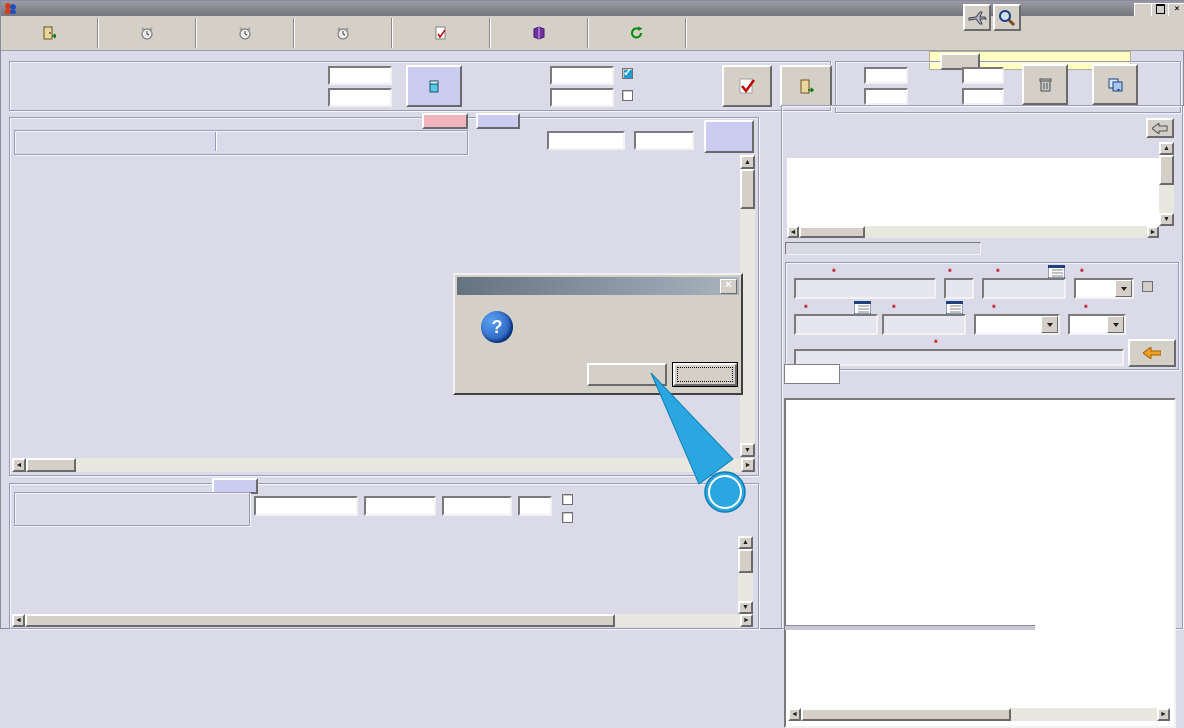 This screenshot has width=1184, height=728. I want to click on ac-hscrollbar: ◄ ►, so click(383, 465).